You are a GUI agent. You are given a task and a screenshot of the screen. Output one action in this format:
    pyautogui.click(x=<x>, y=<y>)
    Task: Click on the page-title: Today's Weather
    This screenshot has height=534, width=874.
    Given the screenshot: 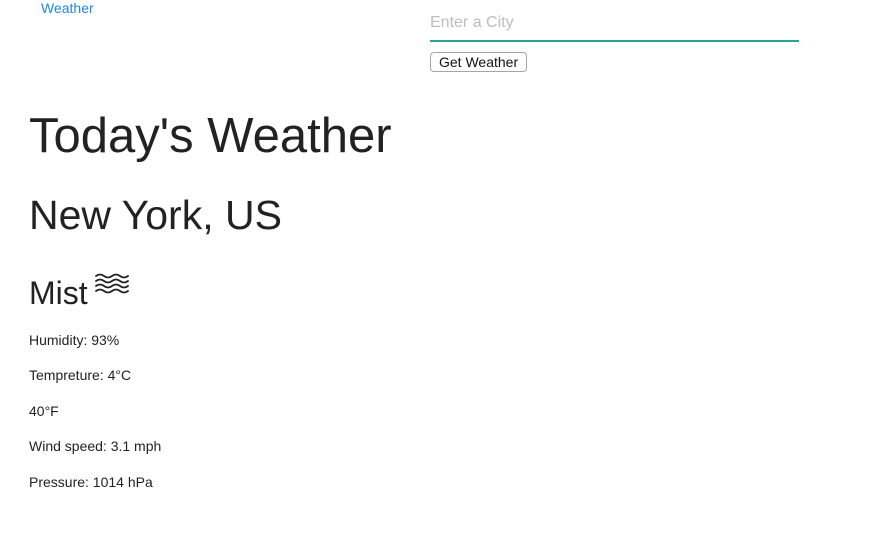 What is the action you would take?
    pyautogui.click(x=210, y=136)
    